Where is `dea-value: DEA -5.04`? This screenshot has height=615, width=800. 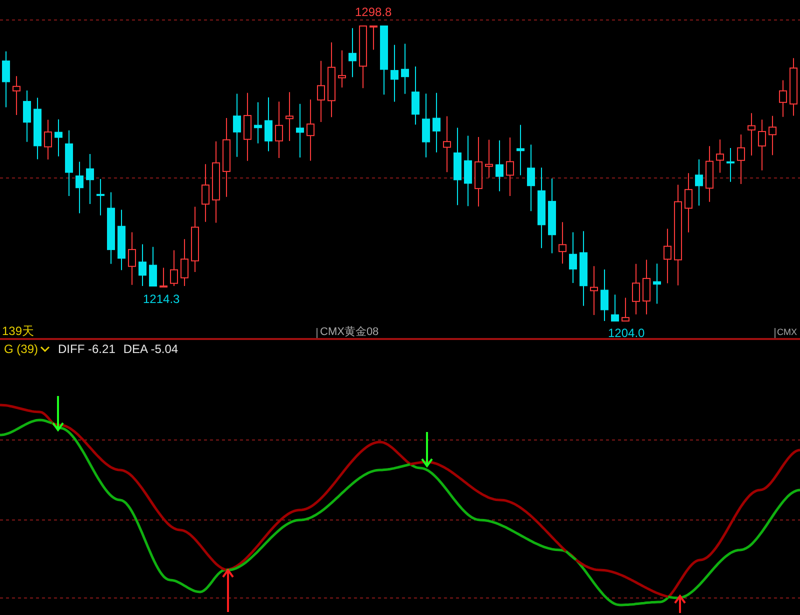
dea-value: DEA -5.04 is located at coordinates (150, 349).